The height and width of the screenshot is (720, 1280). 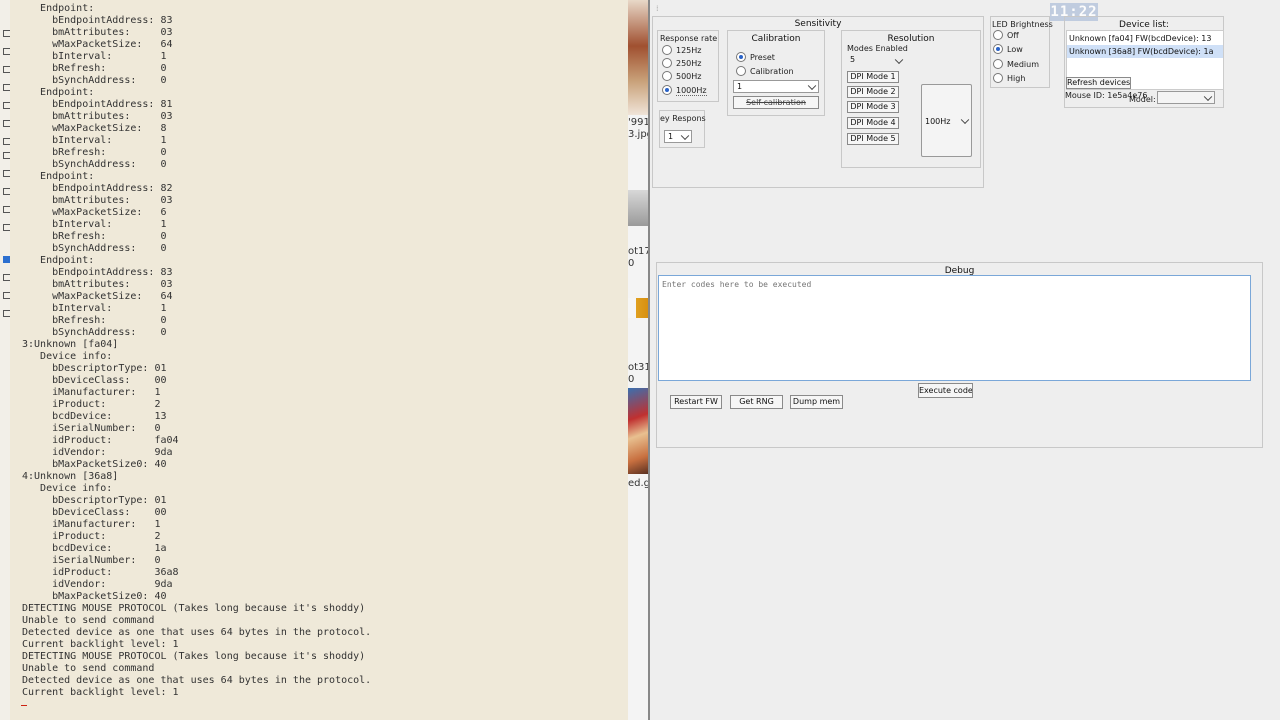 What do you see at coordinates (741, 71) in the screenshot?
I see `radio-calibration` at bounding box center [741, 71].